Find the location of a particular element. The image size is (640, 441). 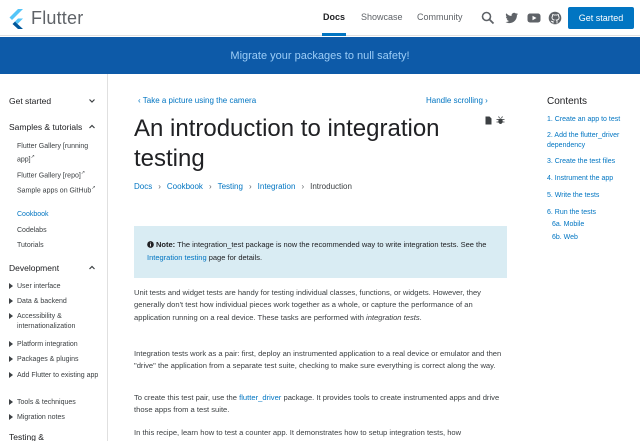

github-icon is located at coordinates (555, 18).